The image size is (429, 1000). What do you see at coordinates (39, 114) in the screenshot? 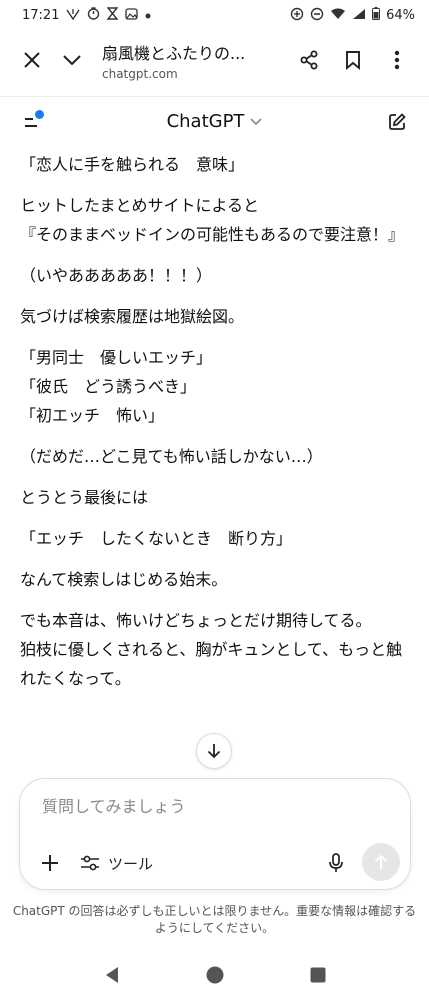
I see `notification-dot` at bounding box center [39, 114].